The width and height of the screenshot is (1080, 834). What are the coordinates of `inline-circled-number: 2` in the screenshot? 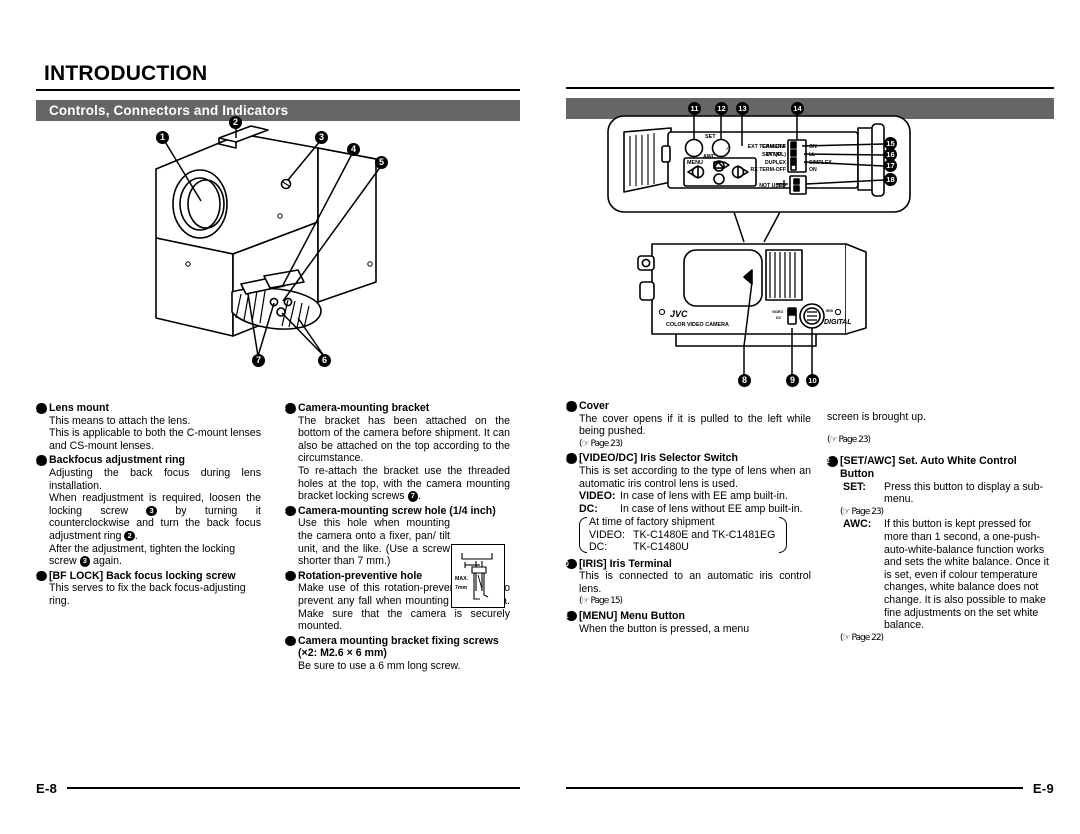 It's located at (129, 536).